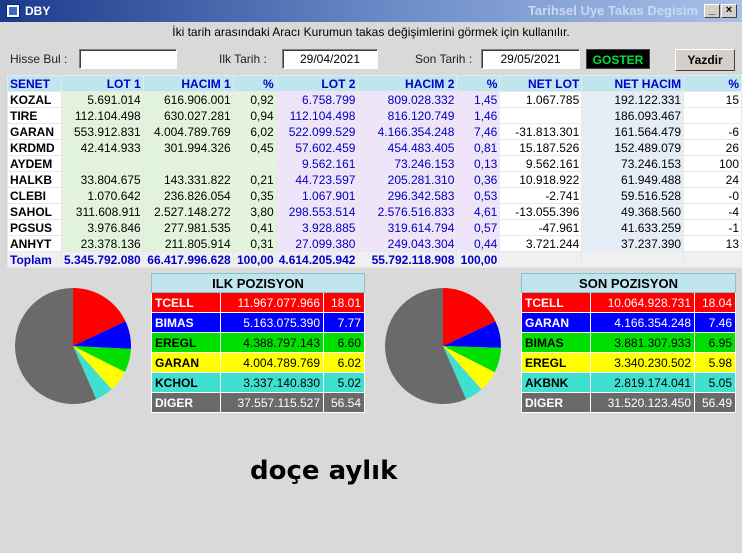  What do you see at coordinates (254, 259) in the screenshot?
I see `total-pct1: 100,00` at bounding box center [254, 259].